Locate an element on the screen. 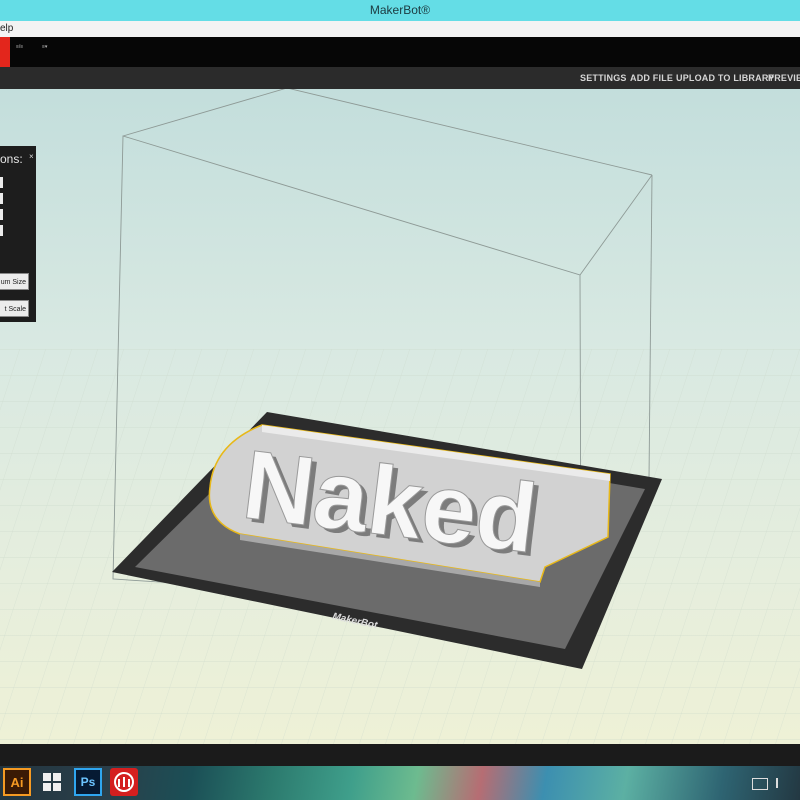 This screenshot has height=800, width=800. status-bar is located at coordinates (400, 755).